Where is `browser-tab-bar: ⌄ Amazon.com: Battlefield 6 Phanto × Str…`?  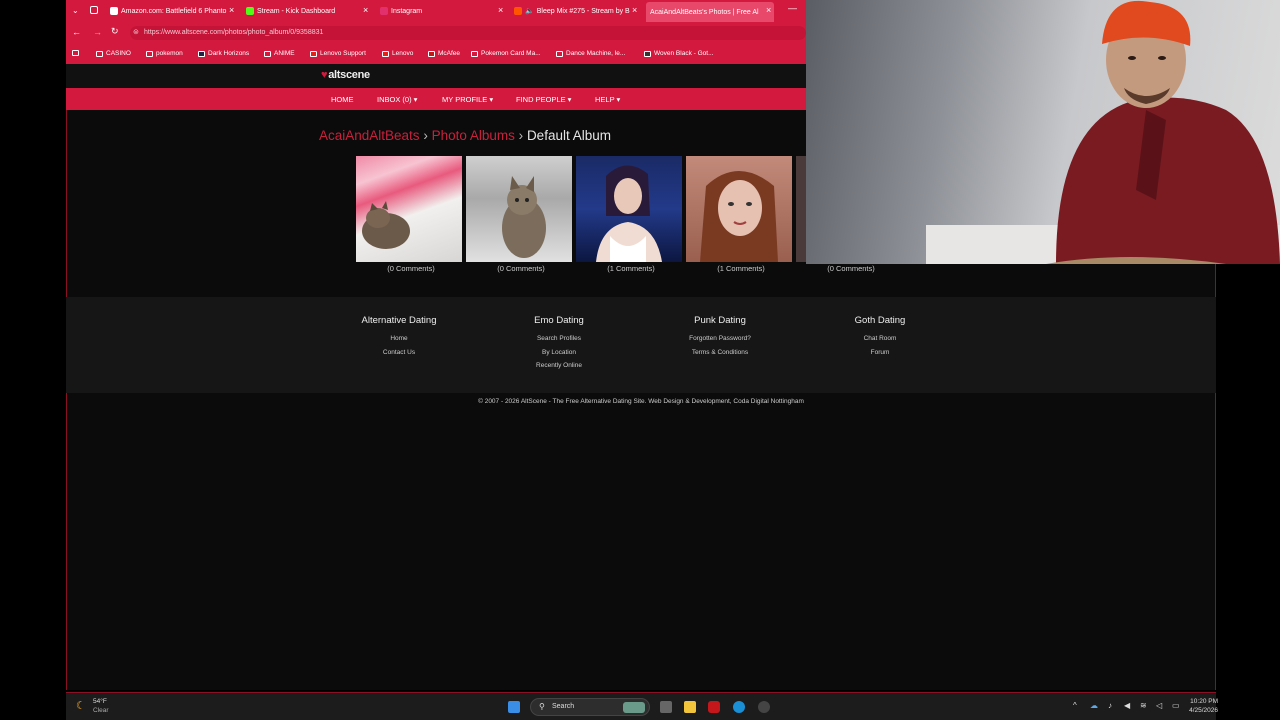
browser-tab-bar: ⌄ Amazon.com: Battlefield 6 Phanto × Str… is located at coordinates (436, 11).